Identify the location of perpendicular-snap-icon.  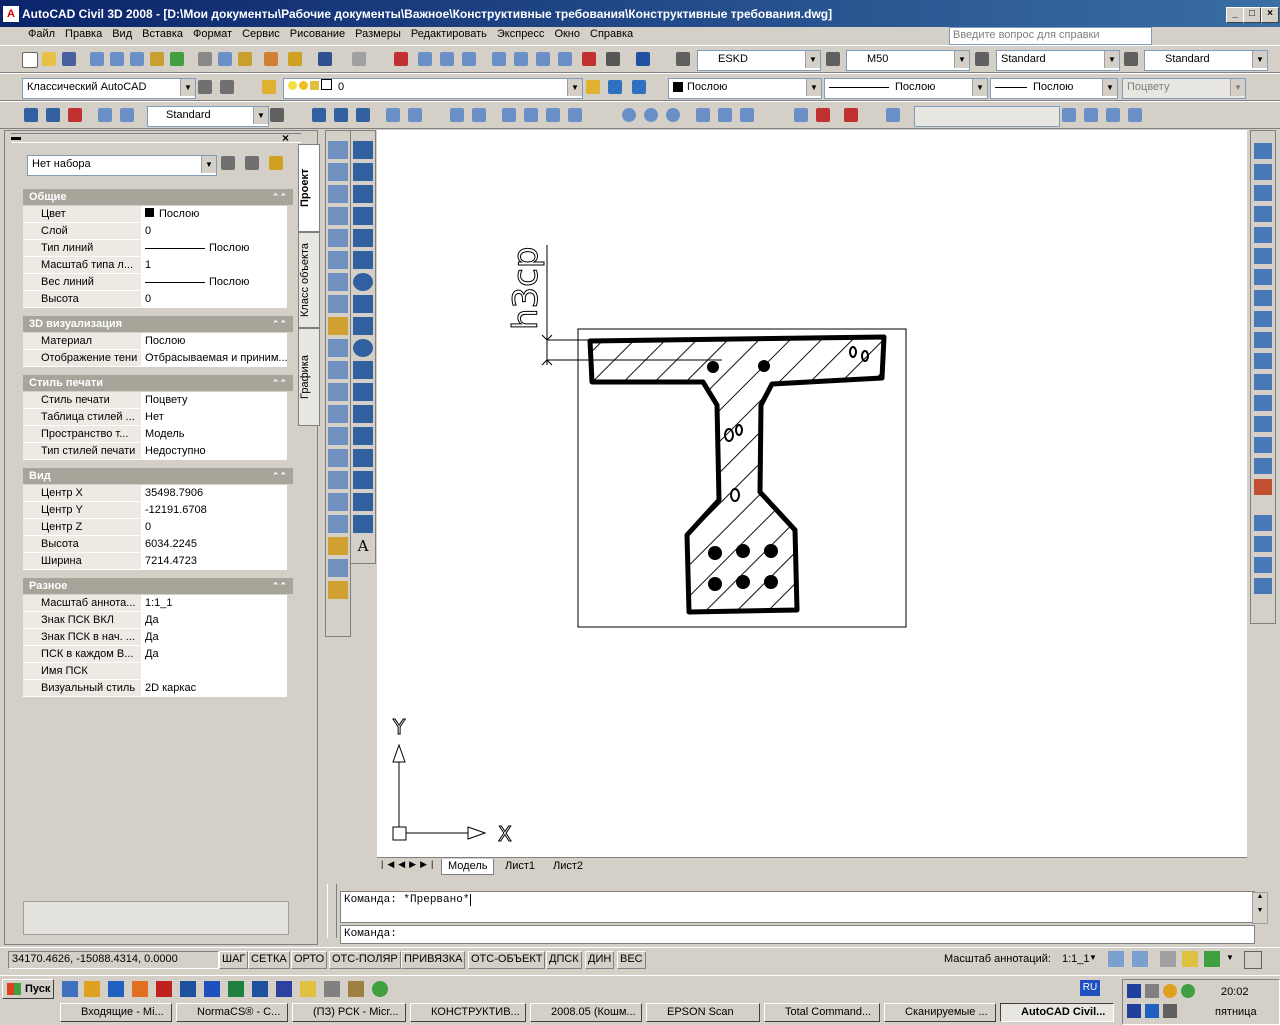
(703, 115).